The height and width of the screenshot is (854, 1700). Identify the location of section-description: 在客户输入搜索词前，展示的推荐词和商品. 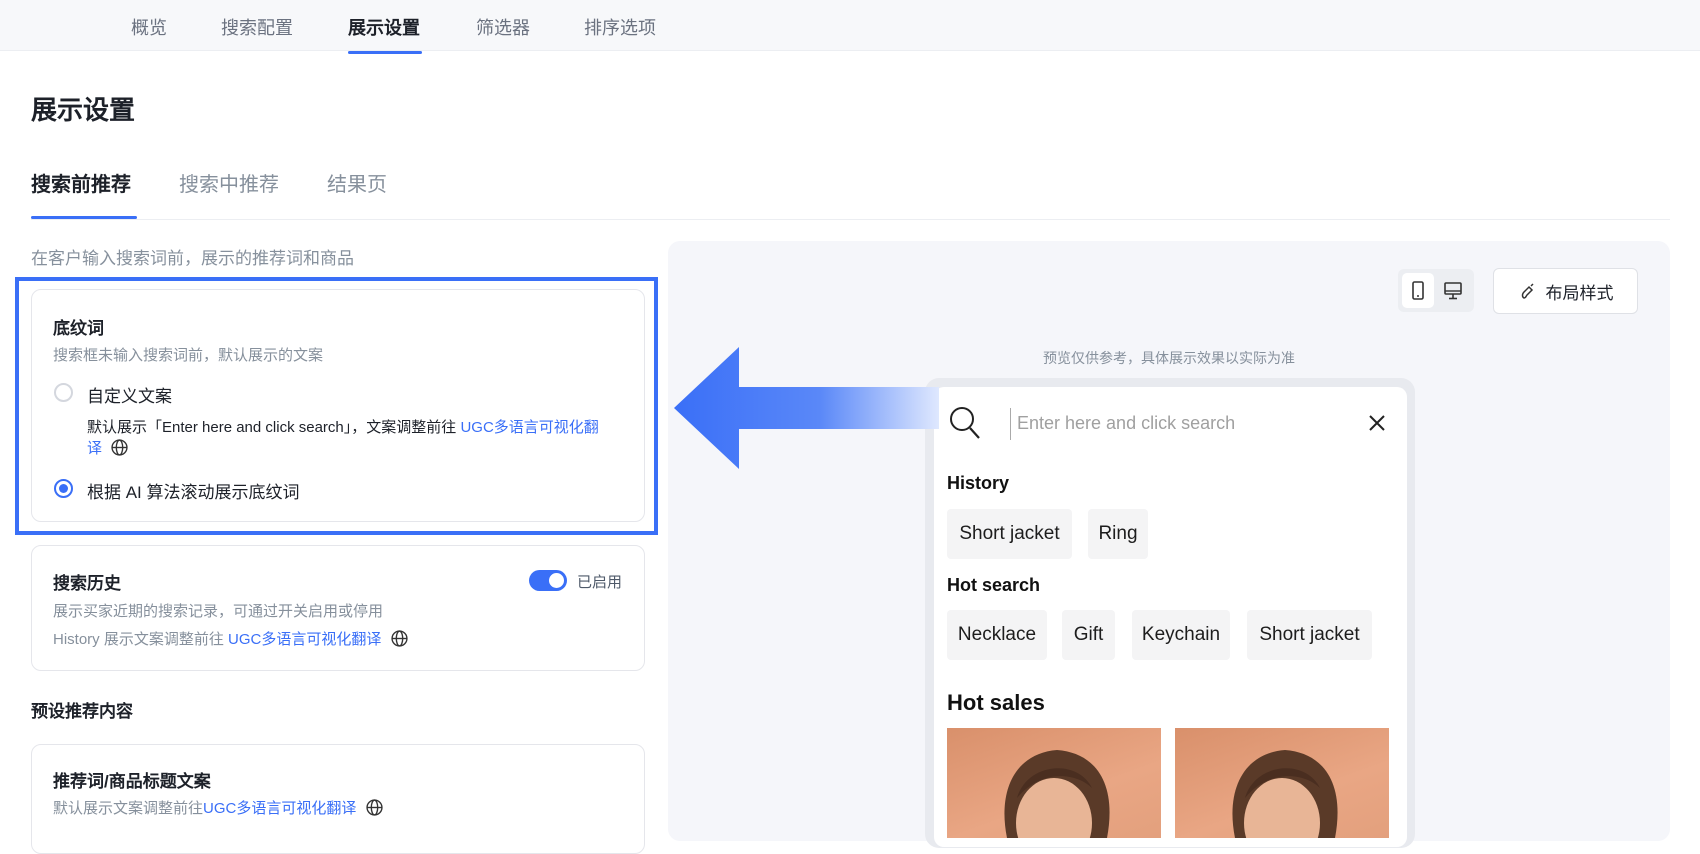
(192, 258).